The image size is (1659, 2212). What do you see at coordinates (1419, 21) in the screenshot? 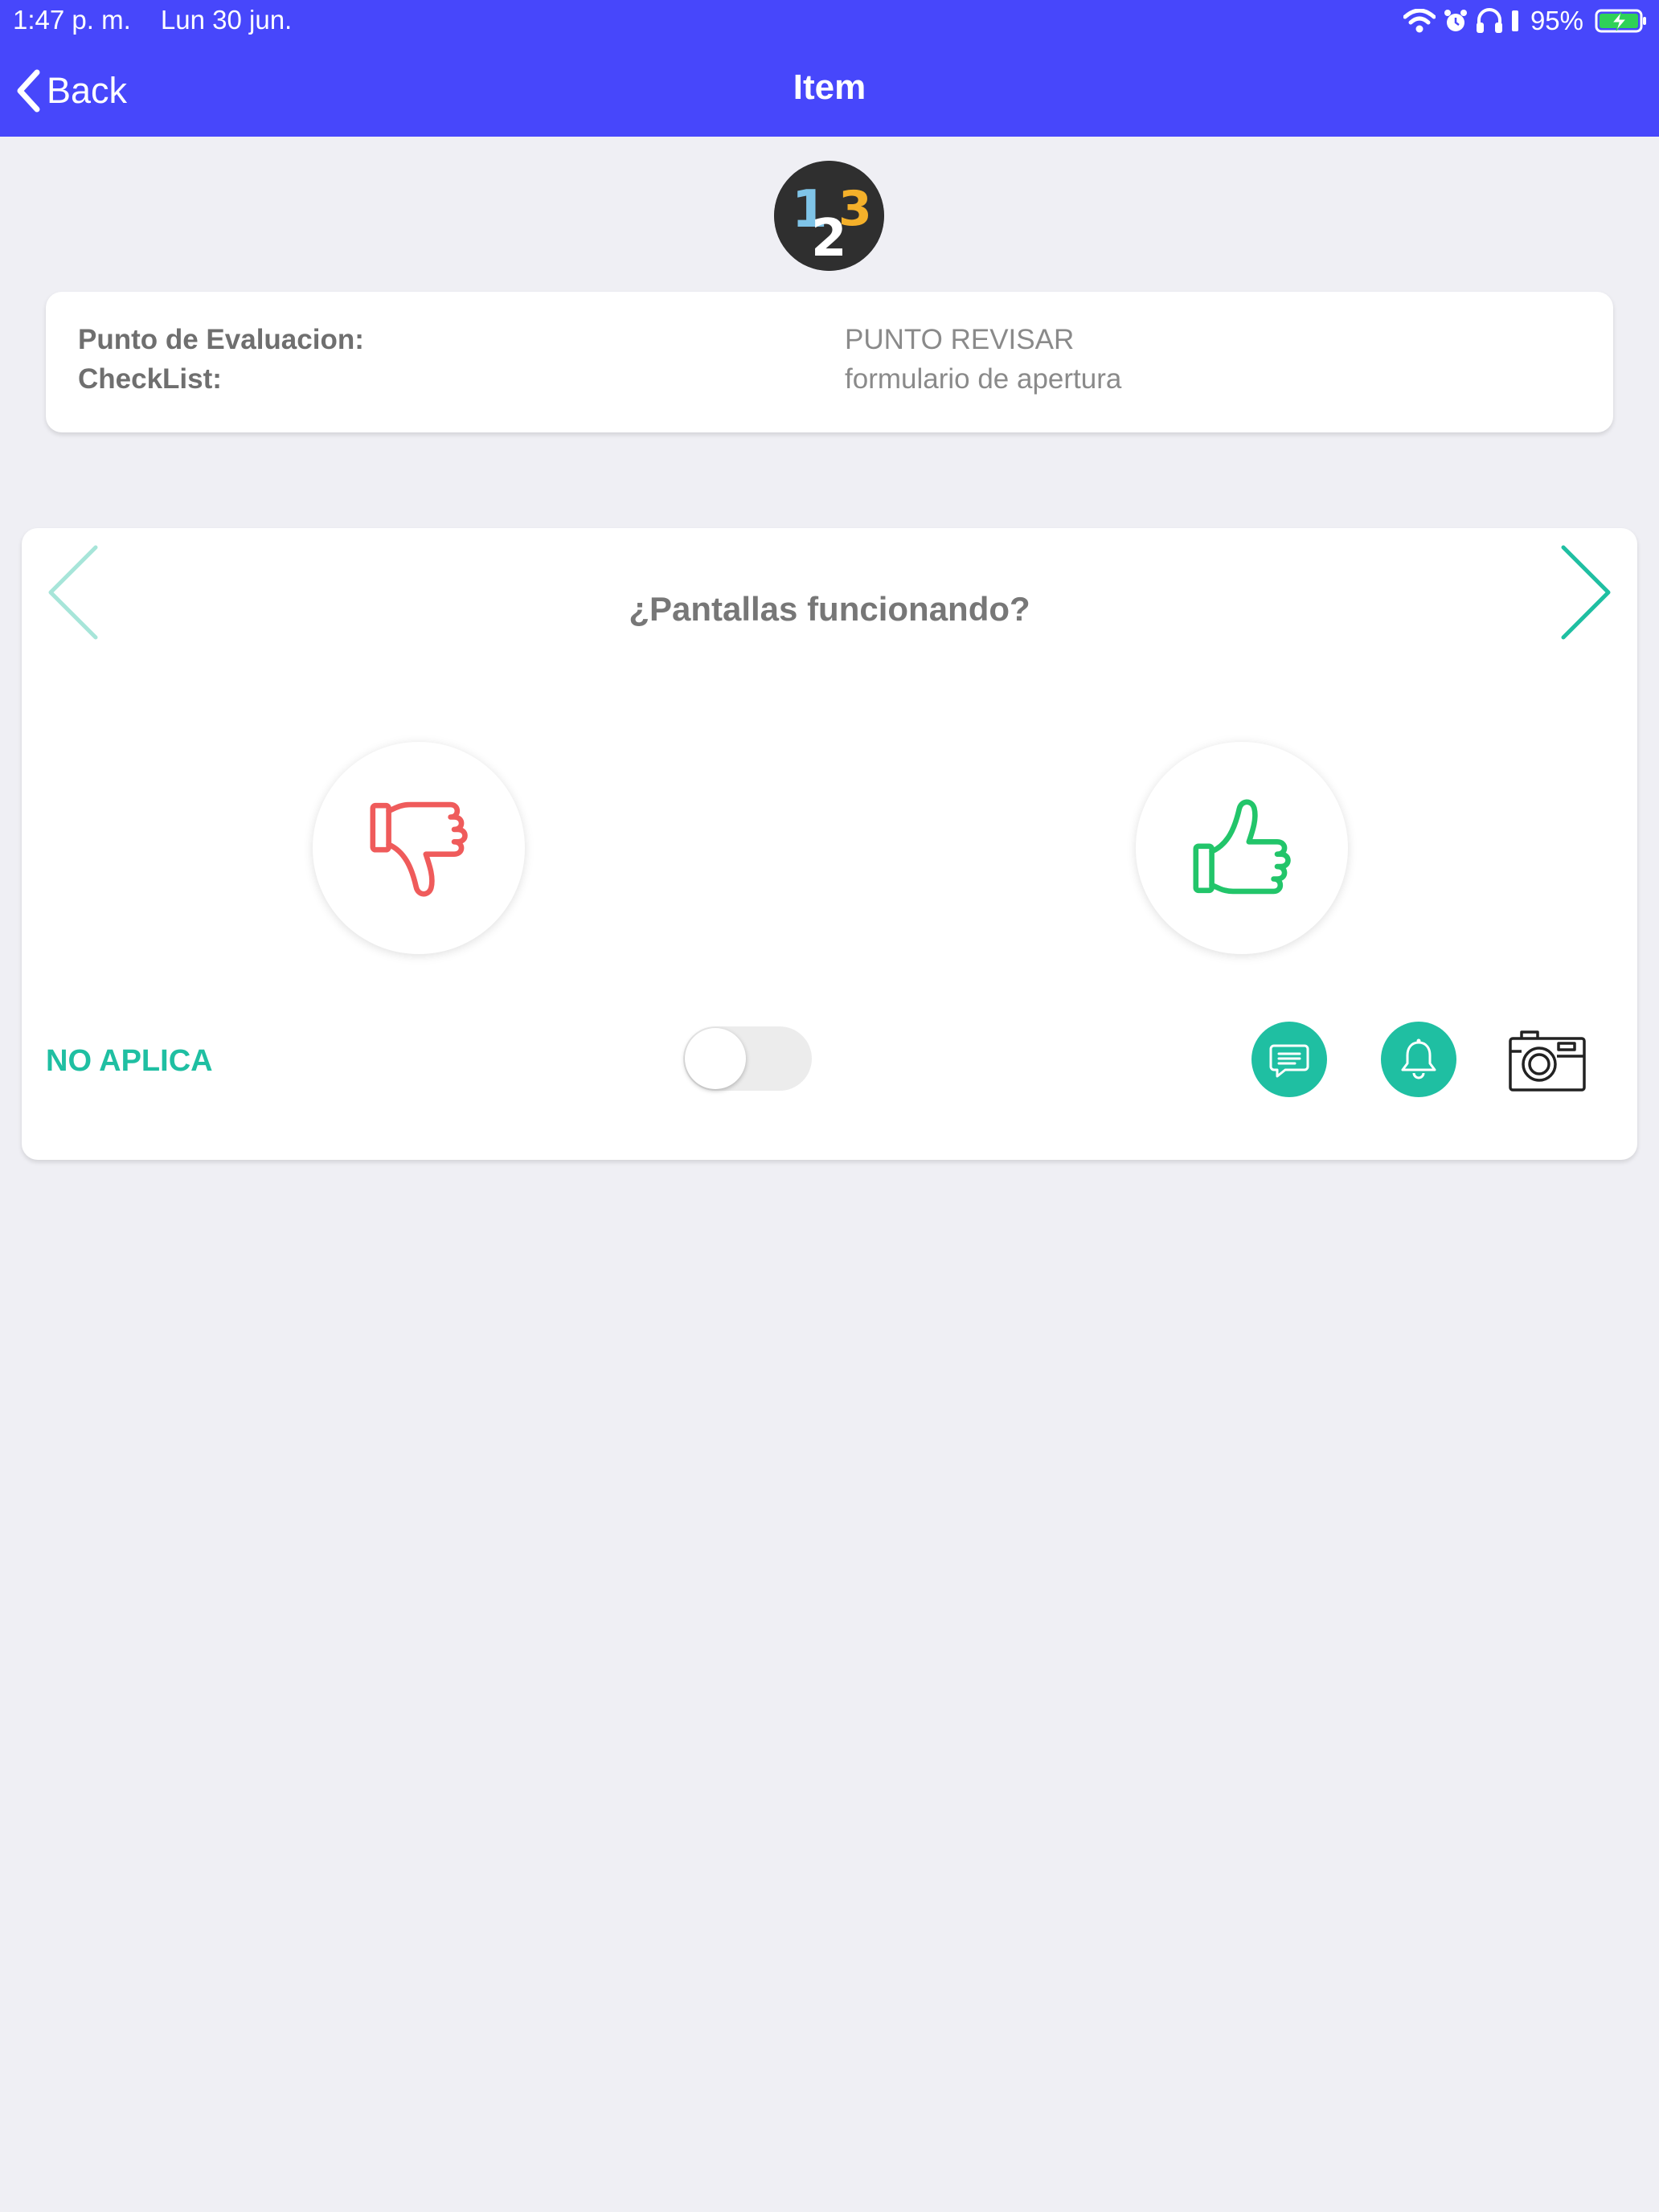
I see `wifi-icon` at bounding box center [1419, 21].